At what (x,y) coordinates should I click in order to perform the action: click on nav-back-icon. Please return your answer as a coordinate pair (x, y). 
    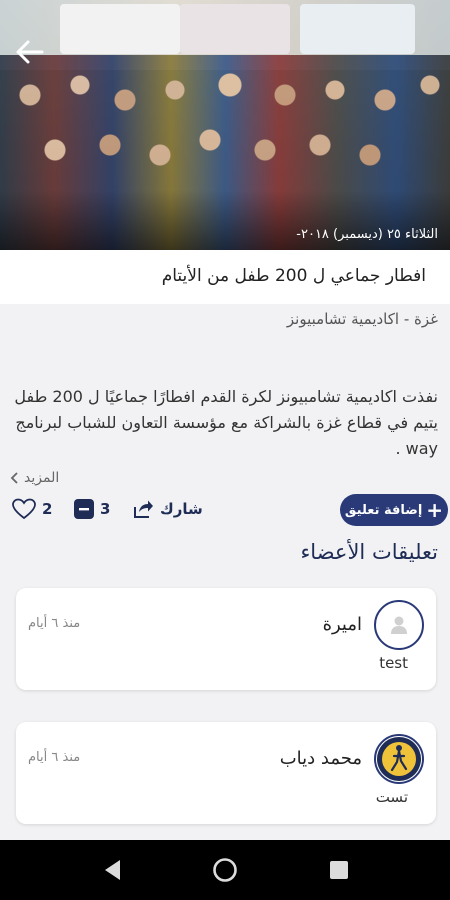
    Looking at the image, I should click on (113, 870).